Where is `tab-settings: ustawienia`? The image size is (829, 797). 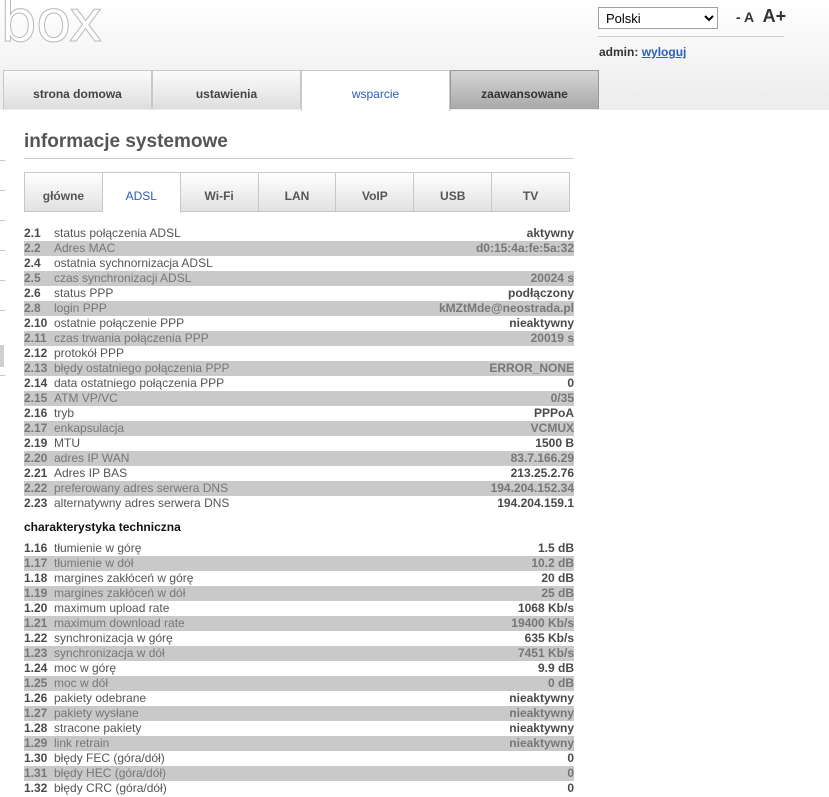 tab-settings: ustawienia is located at coordinates (226, 89).